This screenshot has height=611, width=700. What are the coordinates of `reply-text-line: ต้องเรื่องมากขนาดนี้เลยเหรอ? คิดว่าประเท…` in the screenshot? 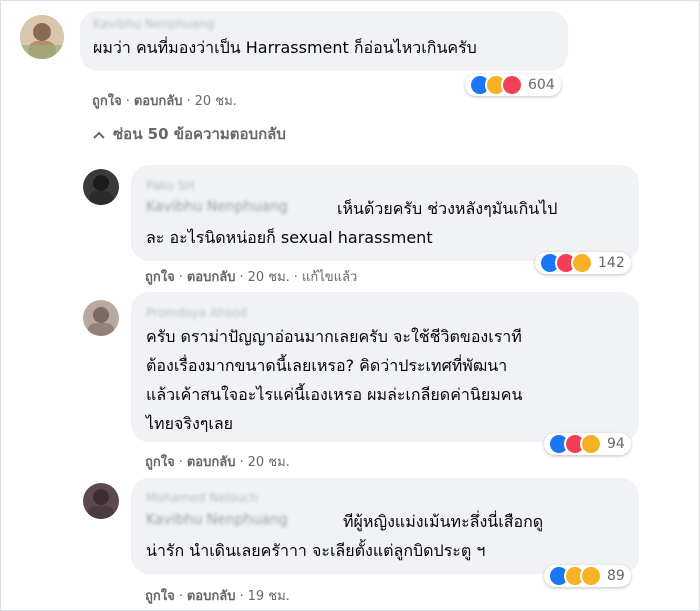 It's located at (327, 365).